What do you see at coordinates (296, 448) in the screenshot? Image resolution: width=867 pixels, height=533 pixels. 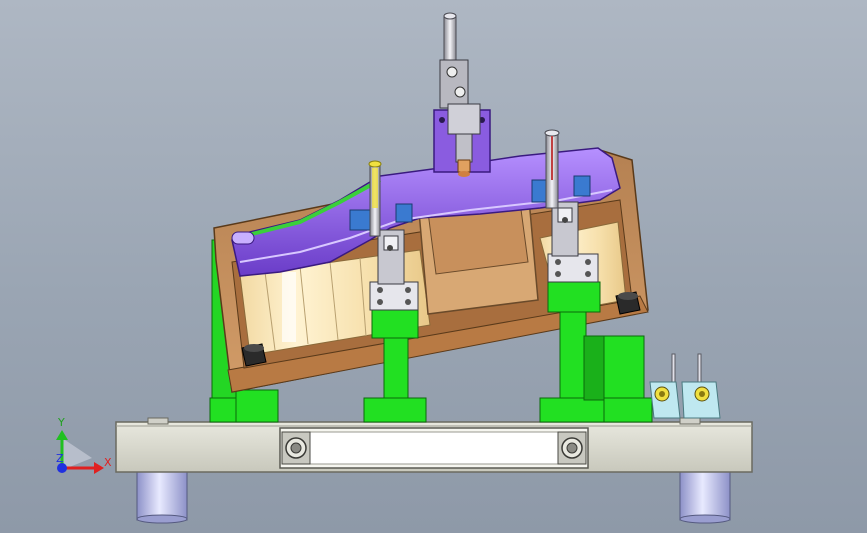 I see `bearing-left` at bounding box center [296, 448].